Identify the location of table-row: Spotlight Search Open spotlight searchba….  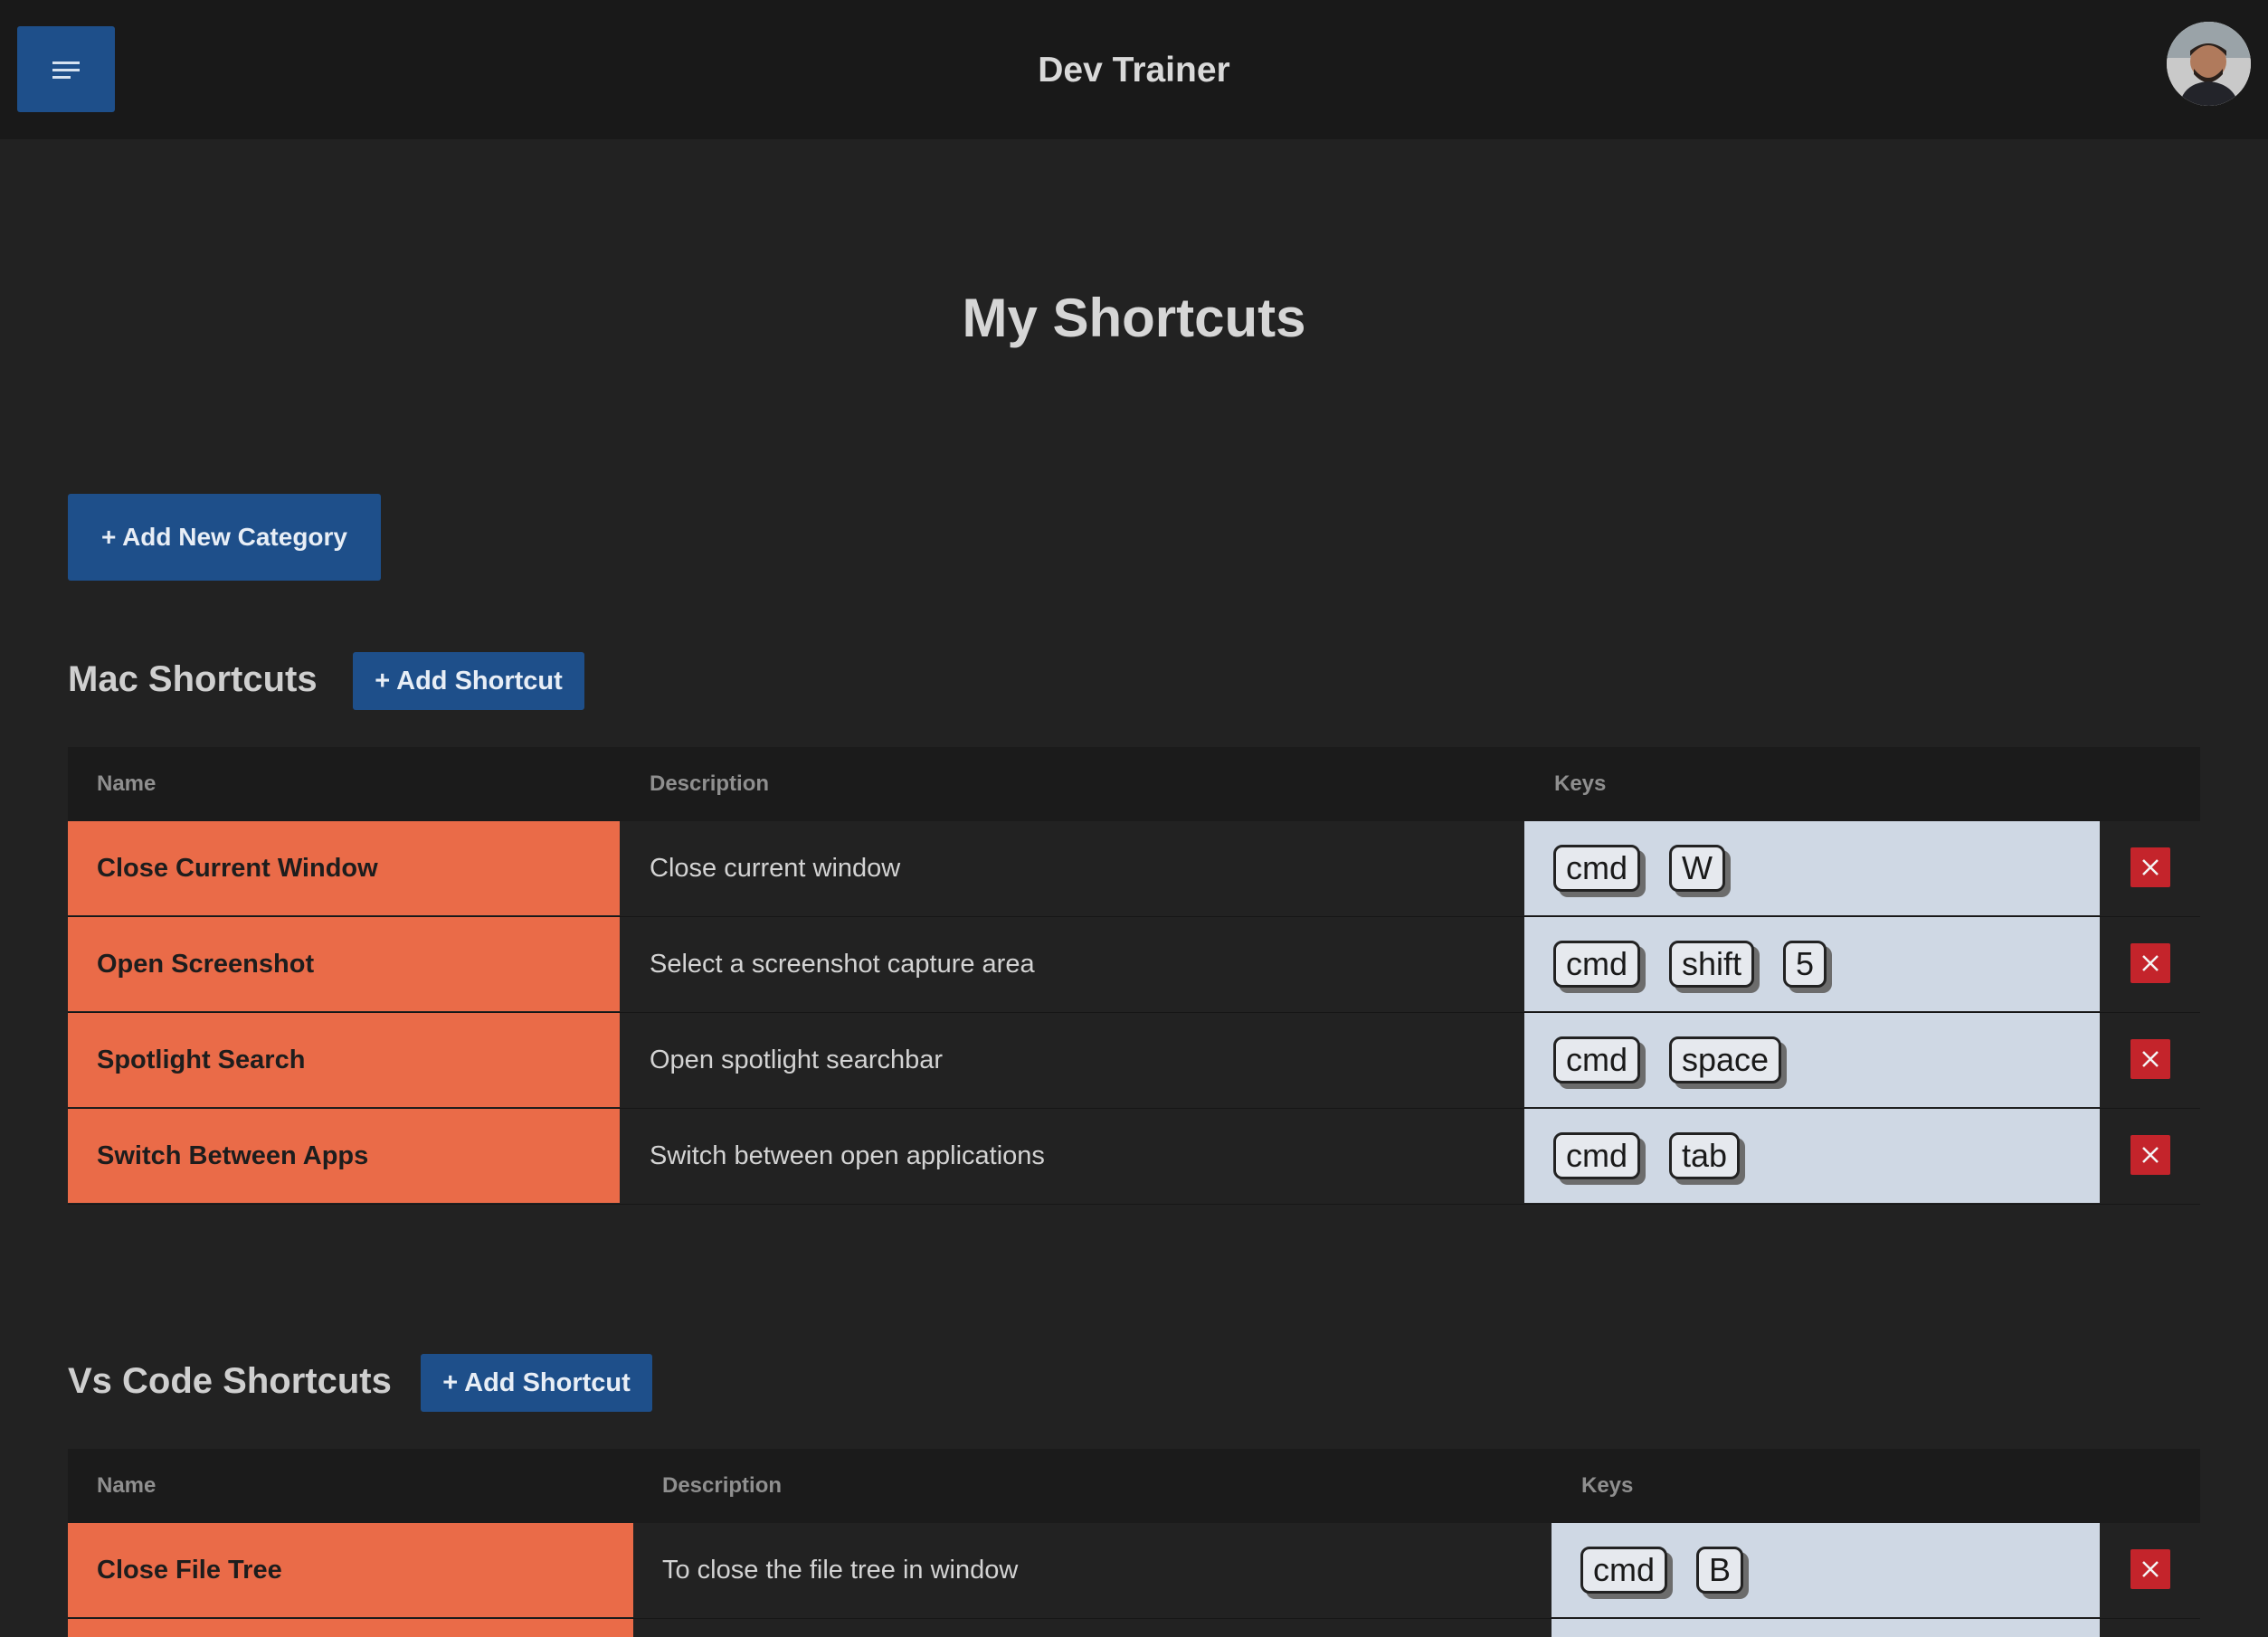
(1134, 1061).